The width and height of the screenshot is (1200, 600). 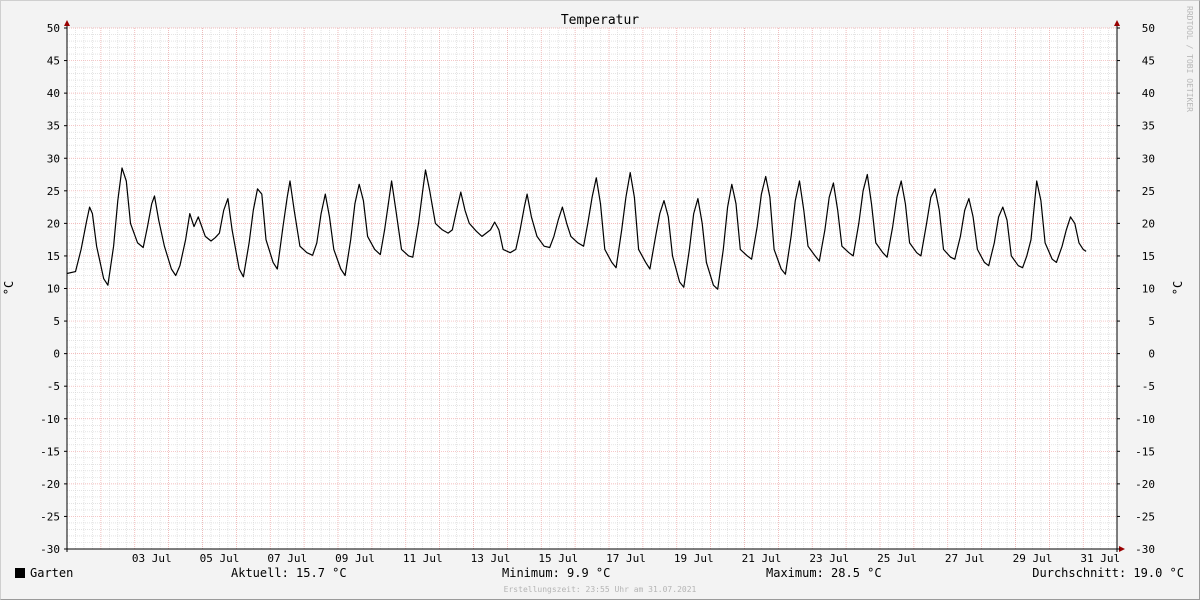 I want to click on x-tick-label: 17 Jul, so click(x=626, y=558).